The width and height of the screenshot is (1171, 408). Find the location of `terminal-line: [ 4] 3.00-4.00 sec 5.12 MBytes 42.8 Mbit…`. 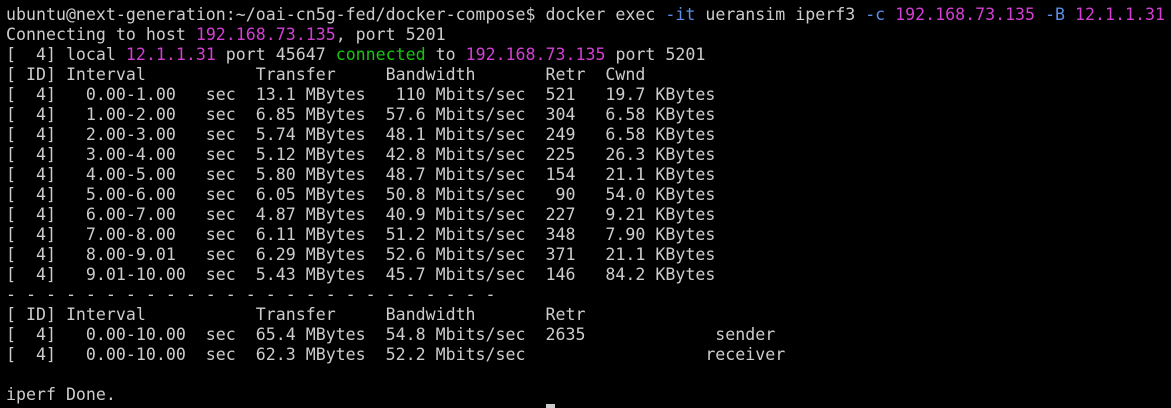

terminal-line: [ 4] 3.00-4.00 sec 5.12 MBytes 42.8 Mbit… is located at coordinates (588, 155).